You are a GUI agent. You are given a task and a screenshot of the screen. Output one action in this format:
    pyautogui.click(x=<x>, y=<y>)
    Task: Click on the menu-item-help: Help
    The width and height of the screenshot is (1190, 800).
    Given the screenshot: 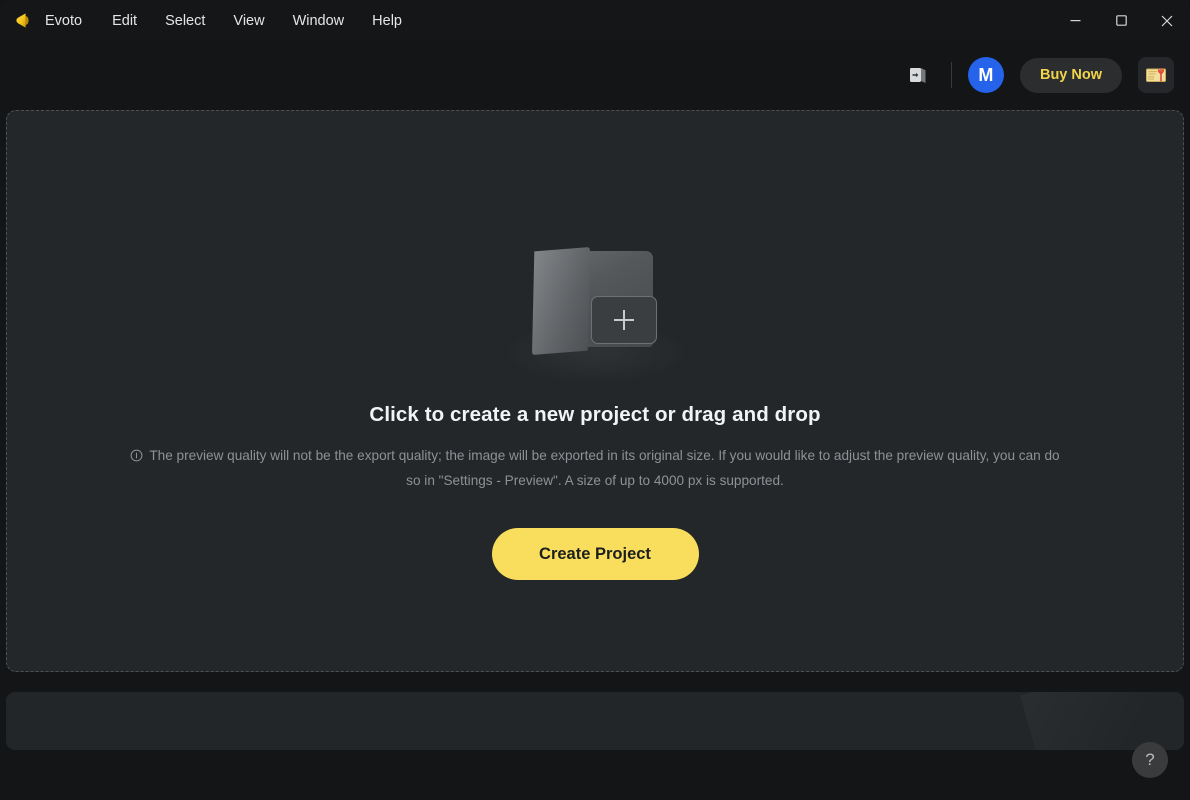 What is the action you would take?
    pyautogui.click(x=387, y=21)
    